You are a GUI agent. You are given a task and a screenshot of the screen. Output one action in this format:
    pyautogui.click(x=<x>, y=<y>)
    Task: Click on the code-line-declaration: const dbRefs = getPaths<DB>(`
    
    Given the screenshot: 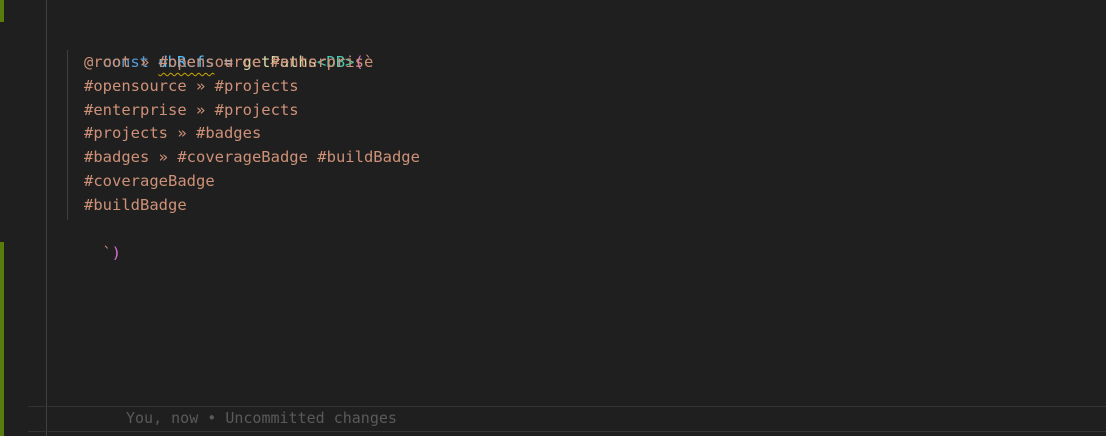 What is the action you would take?
    pyautogui.click(x=219, y=48)
    